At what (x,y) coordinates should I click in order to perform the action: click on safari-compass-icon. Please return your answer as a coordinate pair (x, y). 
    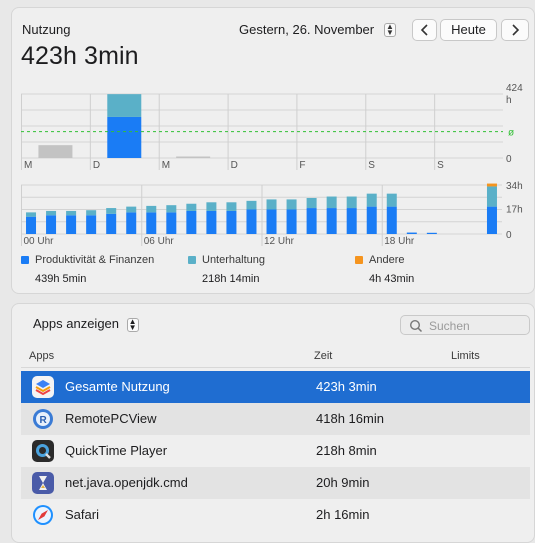
    Looking at the image, I should click on (43, 515).